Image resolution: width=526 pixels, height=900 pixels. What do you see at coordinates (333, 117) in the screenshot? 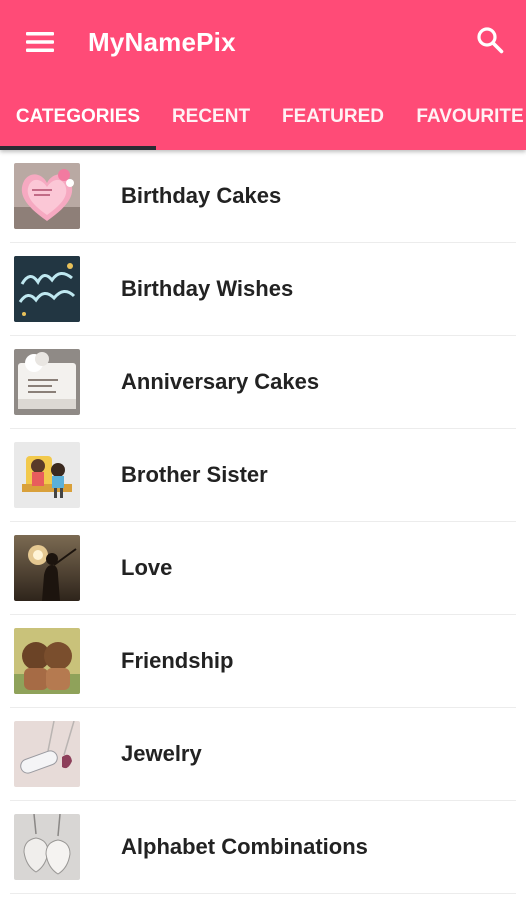
I see `tab-featured: FEATURED` at bounding box center [333, 117].